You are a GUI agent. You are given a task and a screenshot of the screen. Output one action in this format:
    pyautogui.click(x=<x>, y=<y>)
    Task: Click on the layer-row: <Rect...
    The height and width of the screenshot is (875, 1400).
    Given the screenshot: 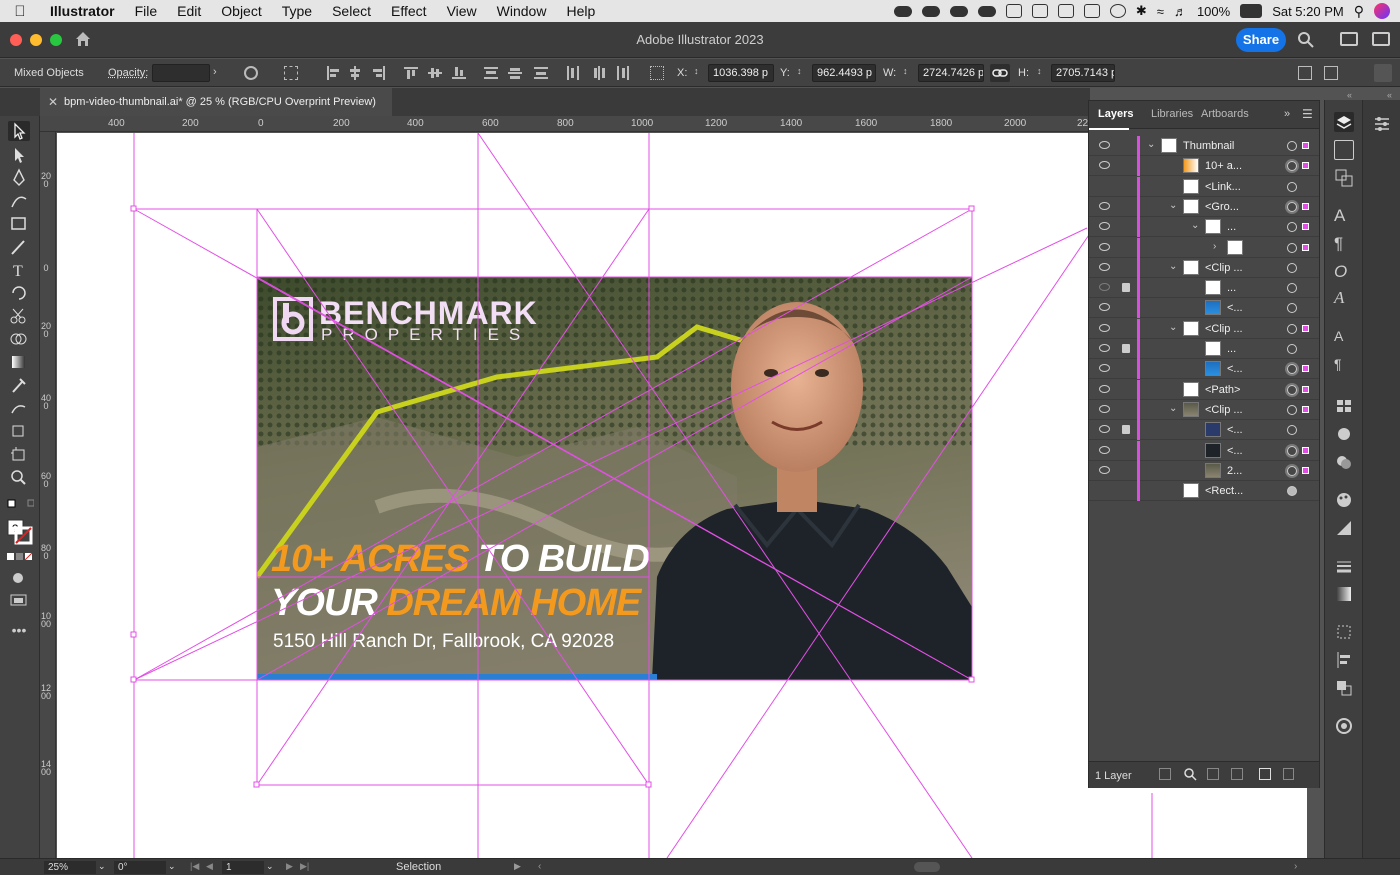 What is the action you would take?
    pyautogui.click(x=1204, y=491)
    